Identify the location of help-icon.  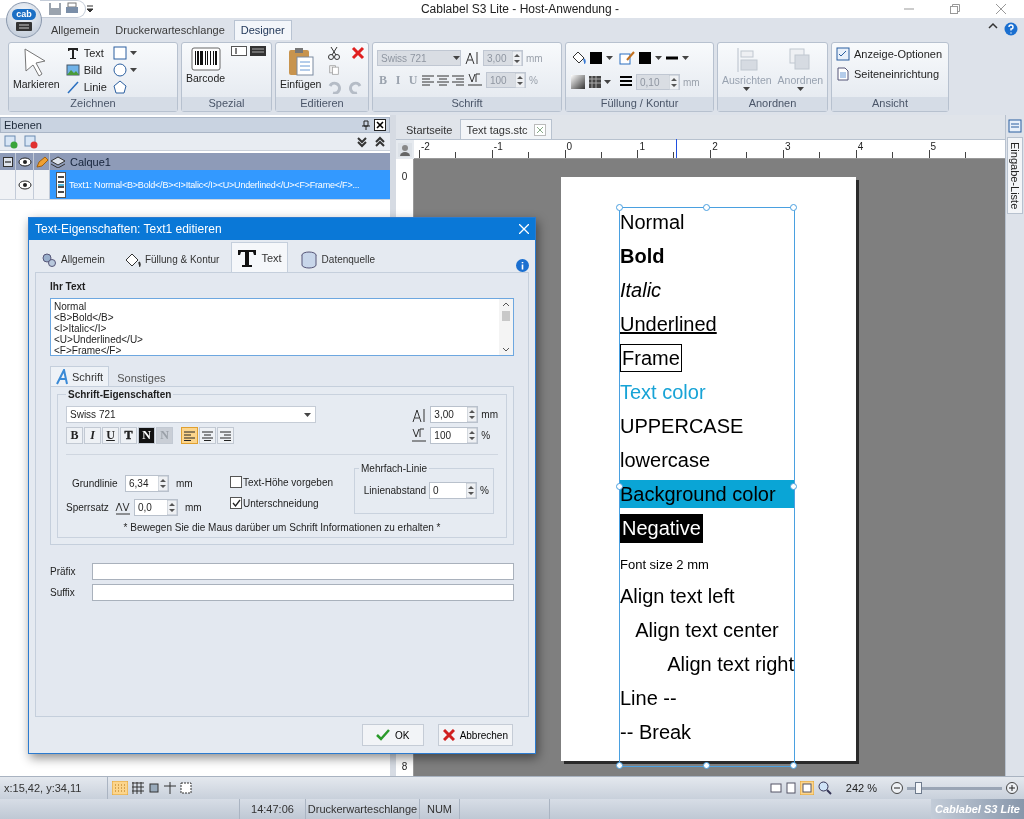
(1011, 29).